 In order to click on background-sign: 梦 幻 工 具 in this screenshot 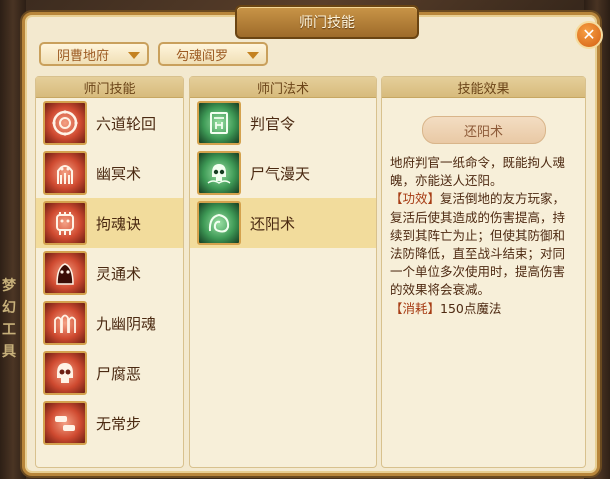, I will do `click(12, 319)`.